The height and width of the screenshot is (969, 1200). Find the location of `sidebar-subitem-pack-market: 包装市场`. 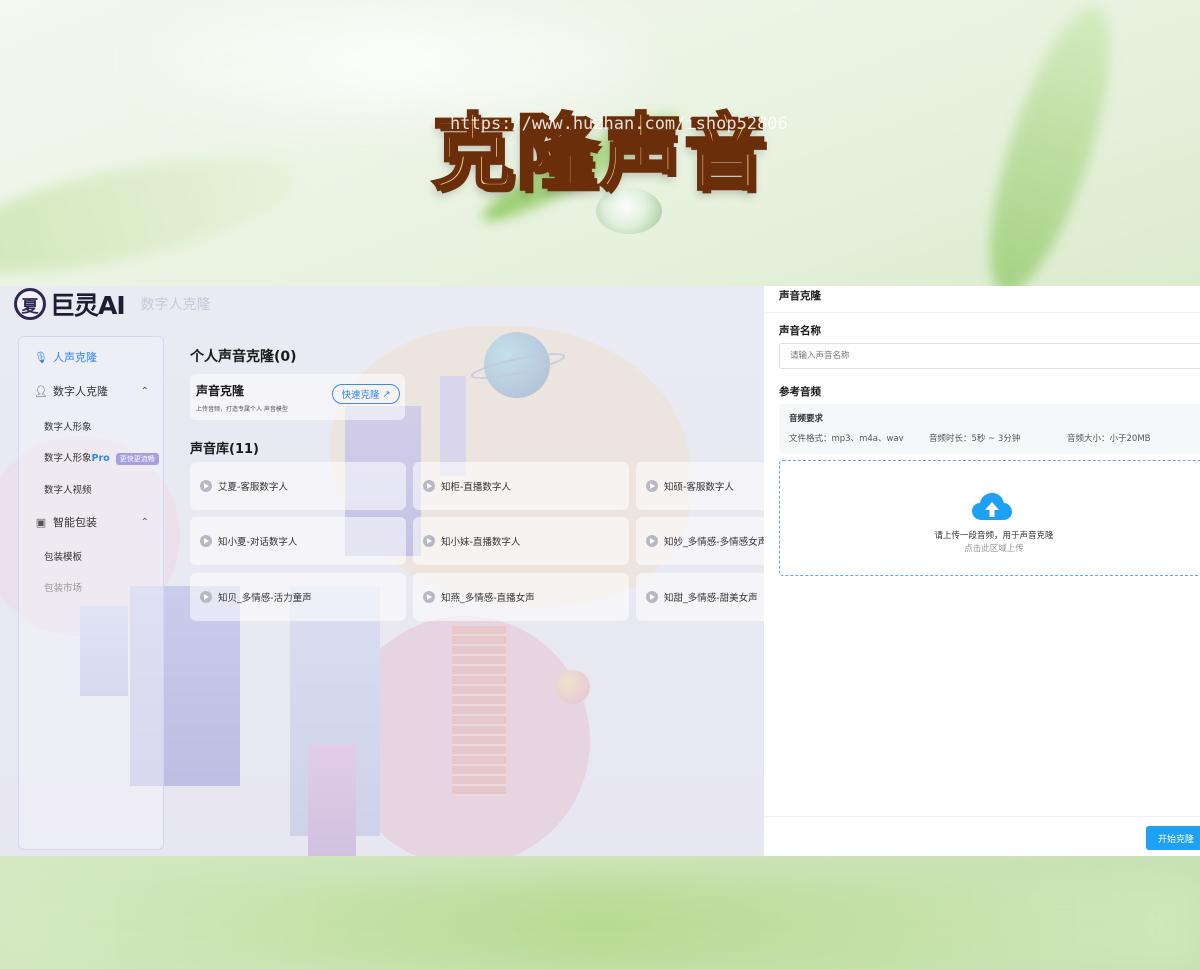

sidebar-subitem-pack-market: 包装市场 is located at coordinates (63, 587).